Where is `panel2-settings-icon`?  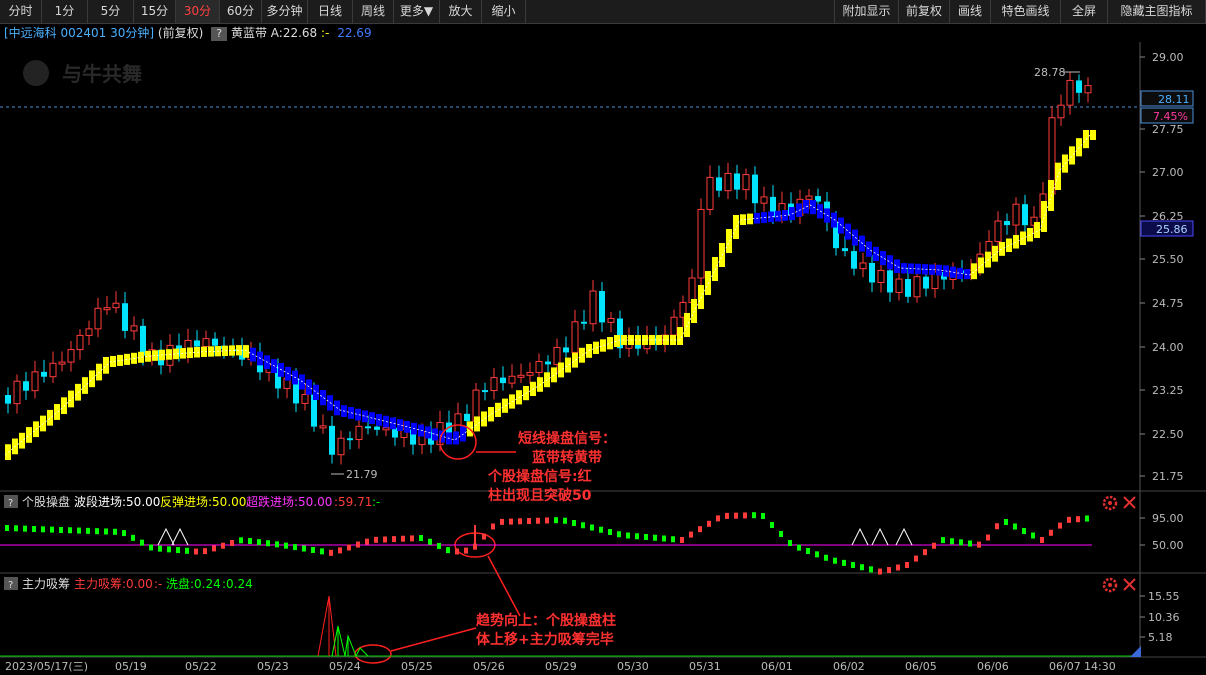 panel2-settings-icon is located at coordinates (1110, 585).